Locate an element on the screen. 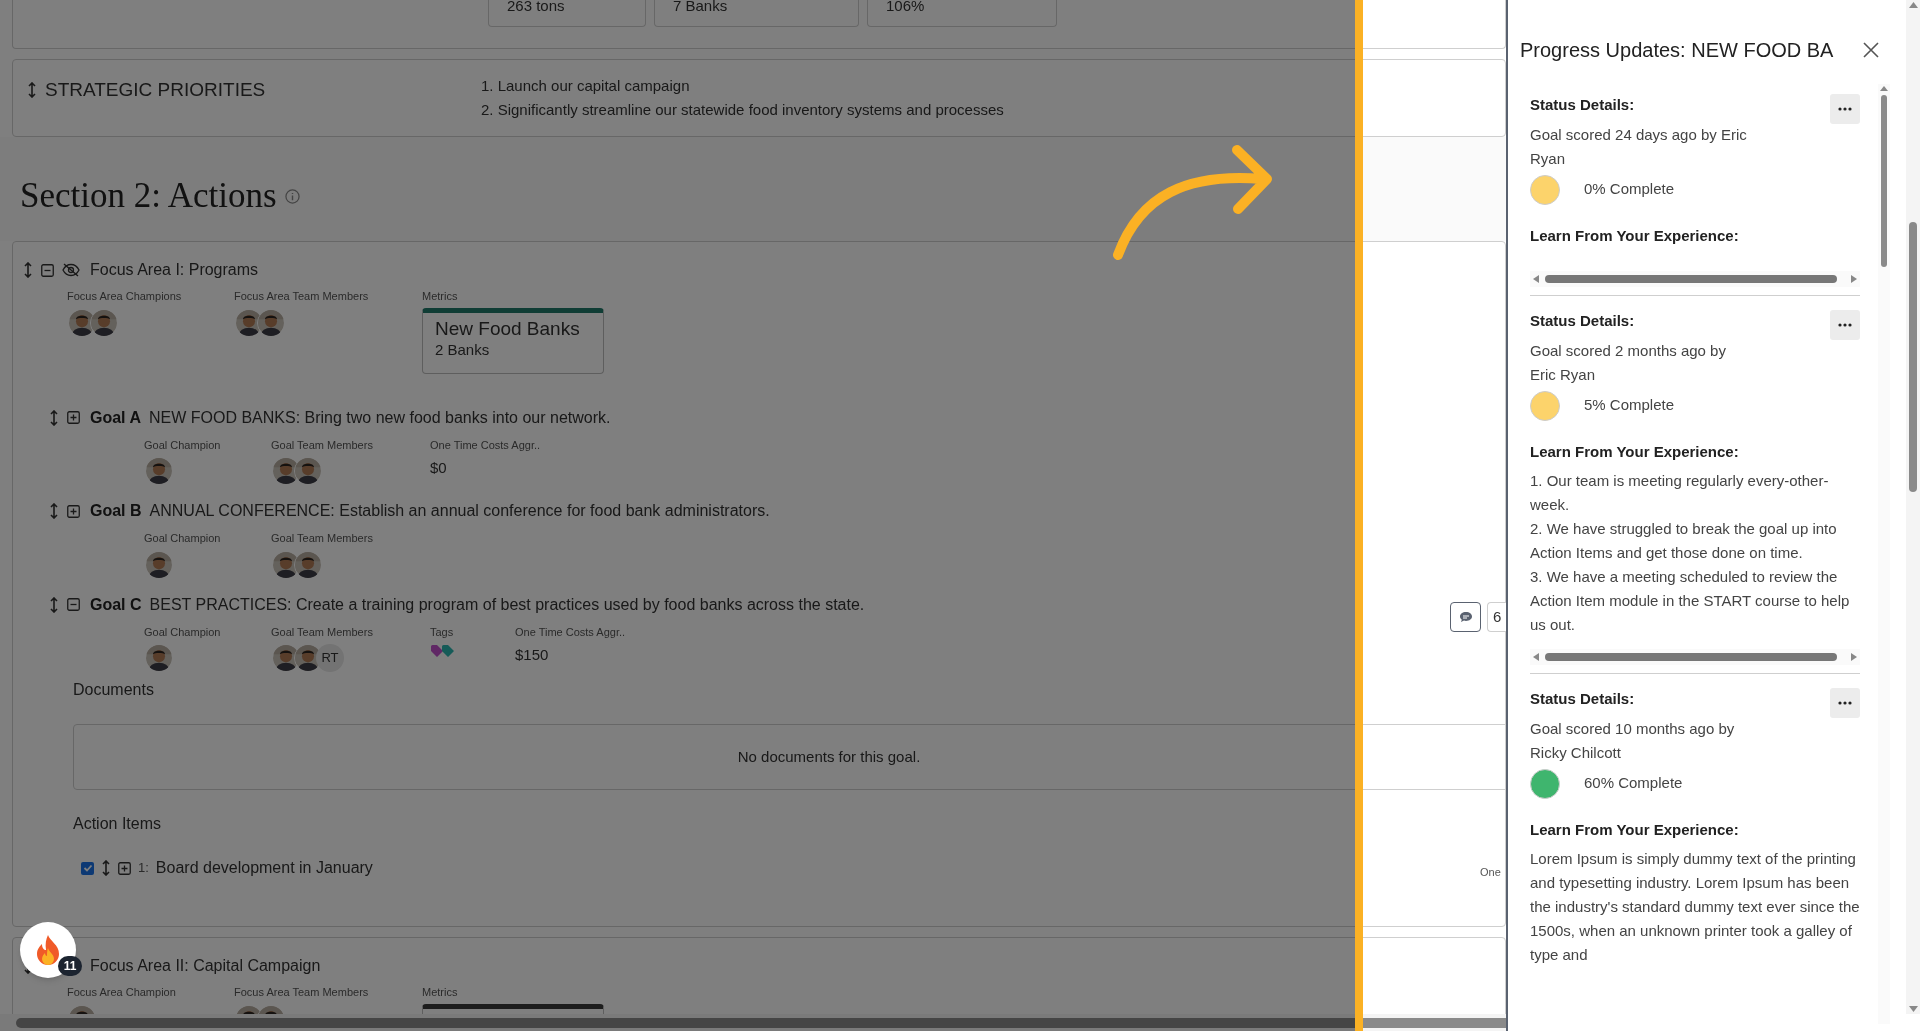 Image resolution: width=1920 pixels, height=1031 pixels. field-label: Focus Area Champion is located at coordinates (122, 992).